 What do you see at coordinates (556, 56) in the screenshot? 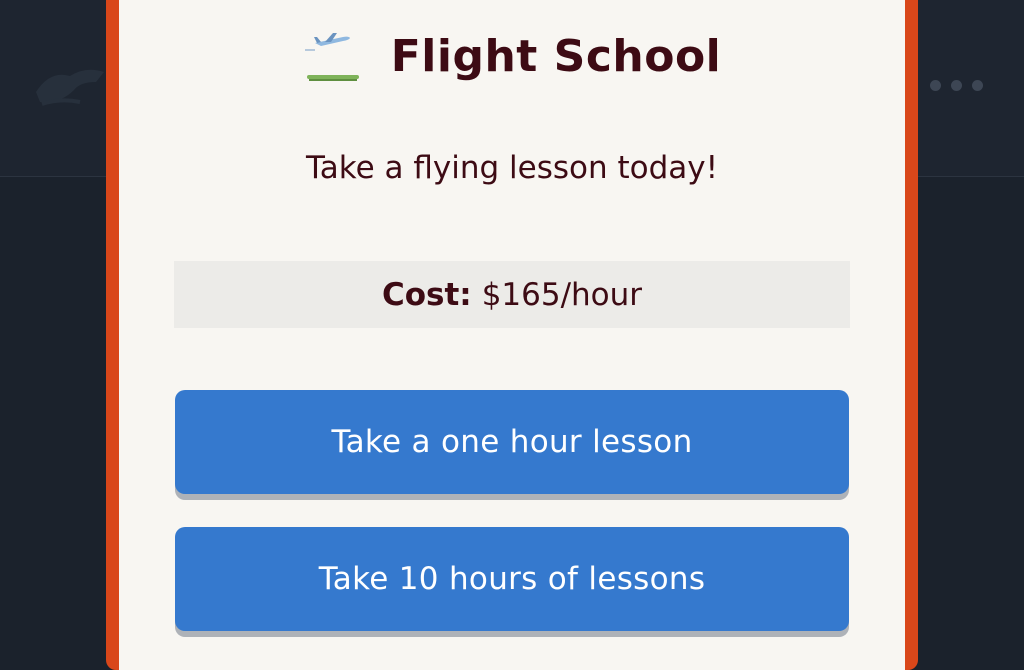
I see `modal-title: Flight School` at bounding box center [556, 56].